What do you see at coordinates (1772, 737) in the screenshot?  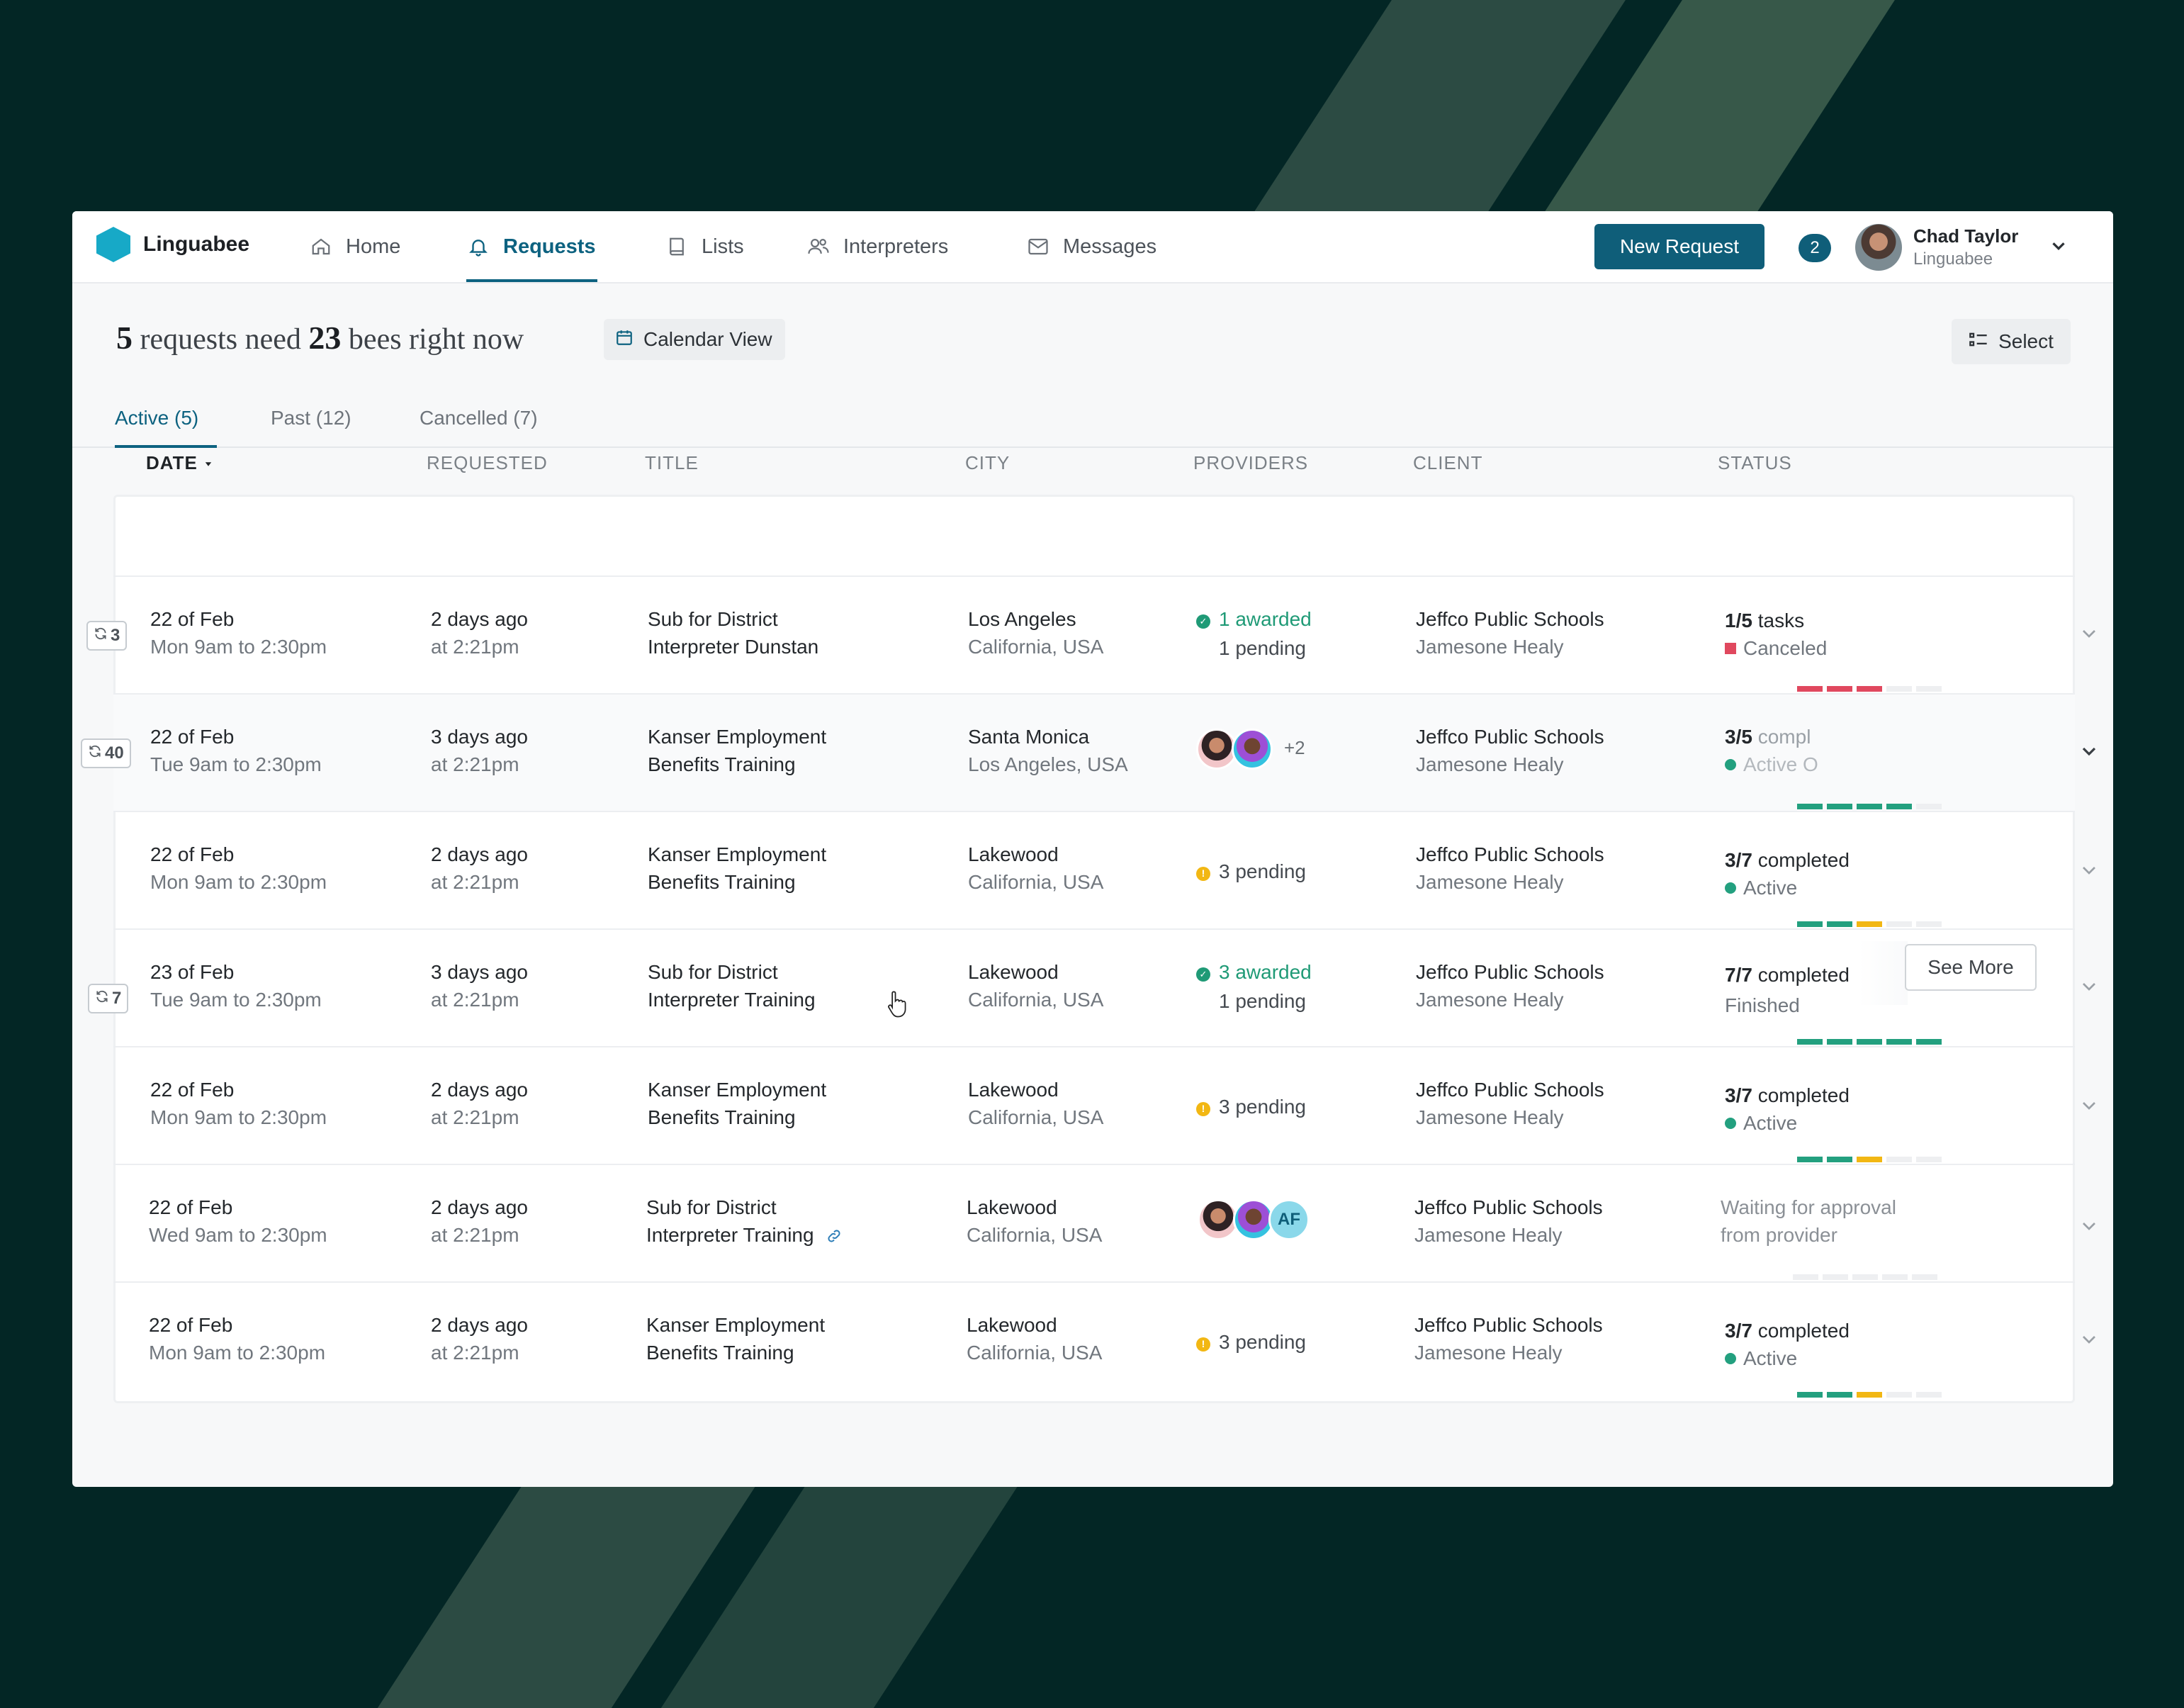 I see `row-status-count: 3/5 compl` at bounding box center [1772, 737].